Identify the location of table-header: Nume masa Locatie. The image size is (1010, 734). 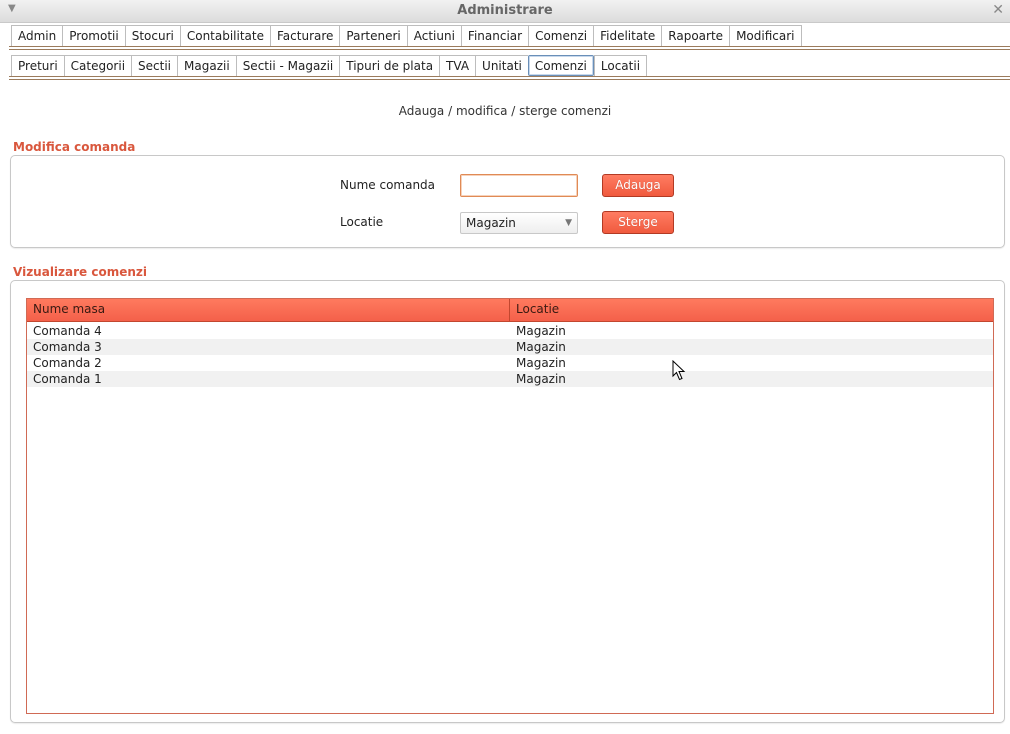
(510, 310).